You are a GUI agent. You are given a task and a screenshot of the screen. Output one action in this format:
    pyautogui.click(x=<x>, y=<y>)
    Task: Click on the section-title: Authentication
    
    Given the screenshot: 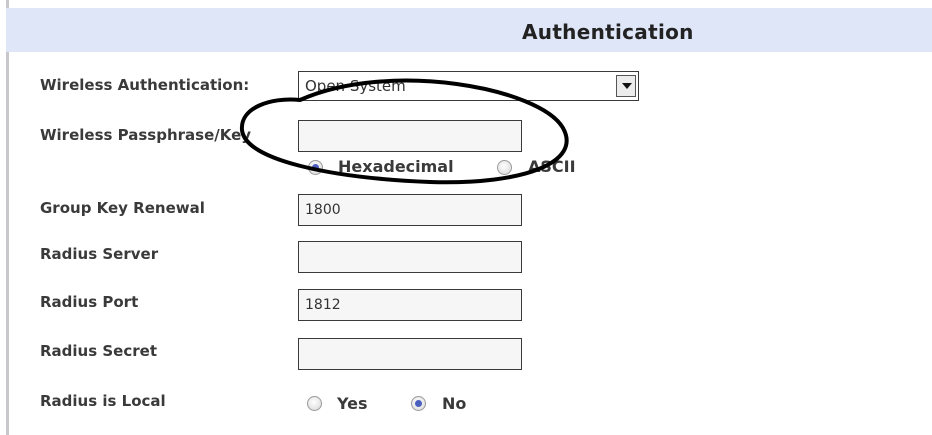 What is the action you would take?
    pyautogui.click(x=608, y=32)
    